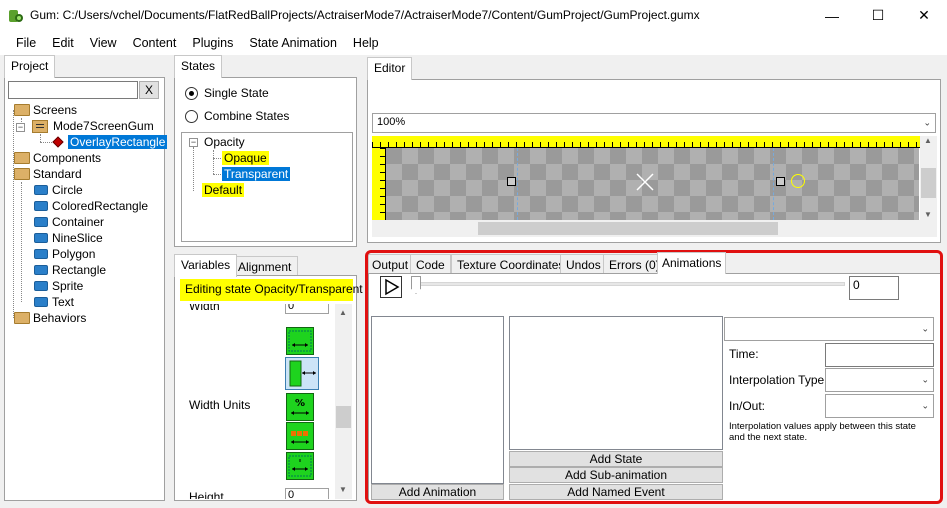 The height and width of the screenshot is (508, 947). Describe the element at coordinates (227, 93) in the screenshot. I see `single-state-radio: Single State` at that location.